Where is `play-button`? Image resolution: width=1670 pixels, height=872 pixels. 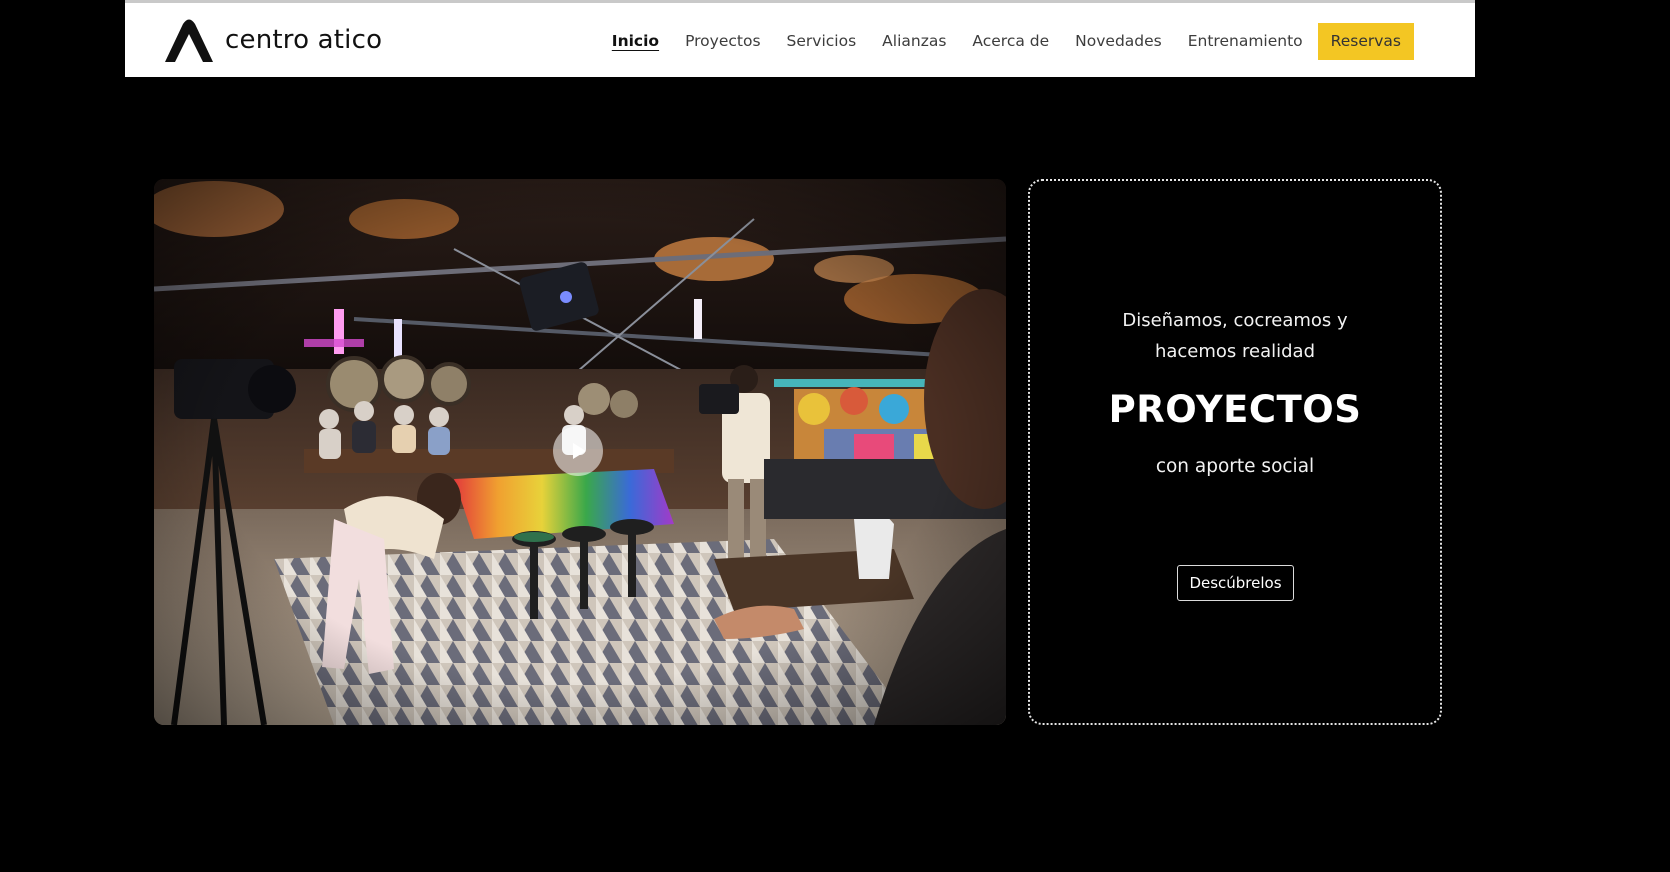 play-button is located at coordinates (578, 451).